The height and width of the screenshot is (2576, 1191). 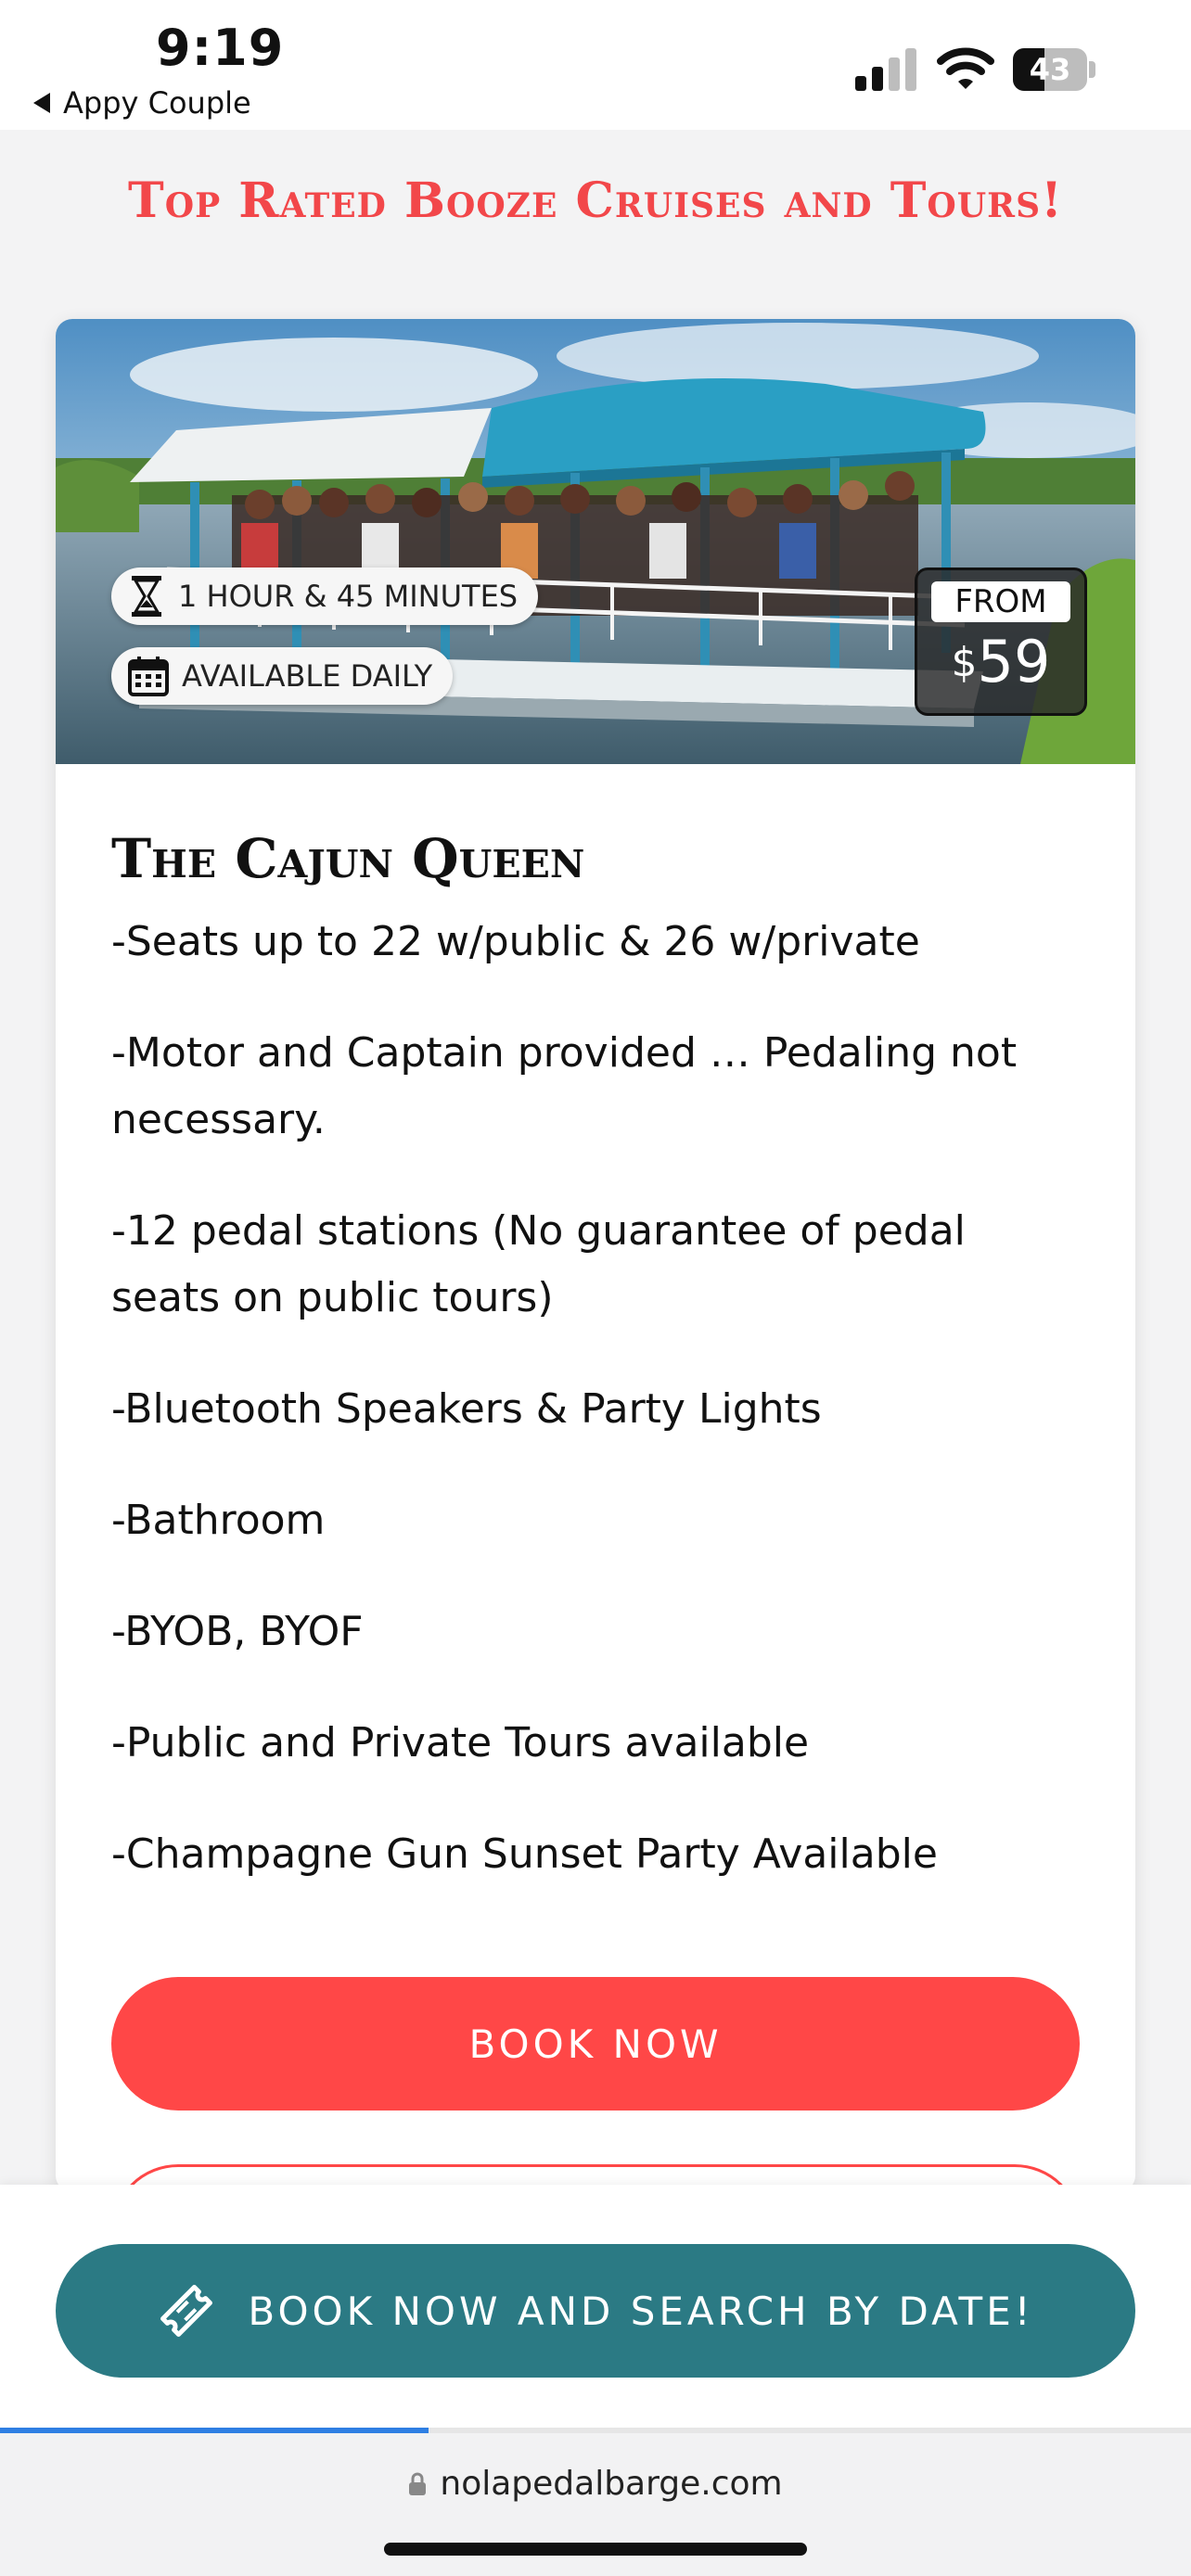 I want to click on price-amount: $59, so click(x=1000, y=662).